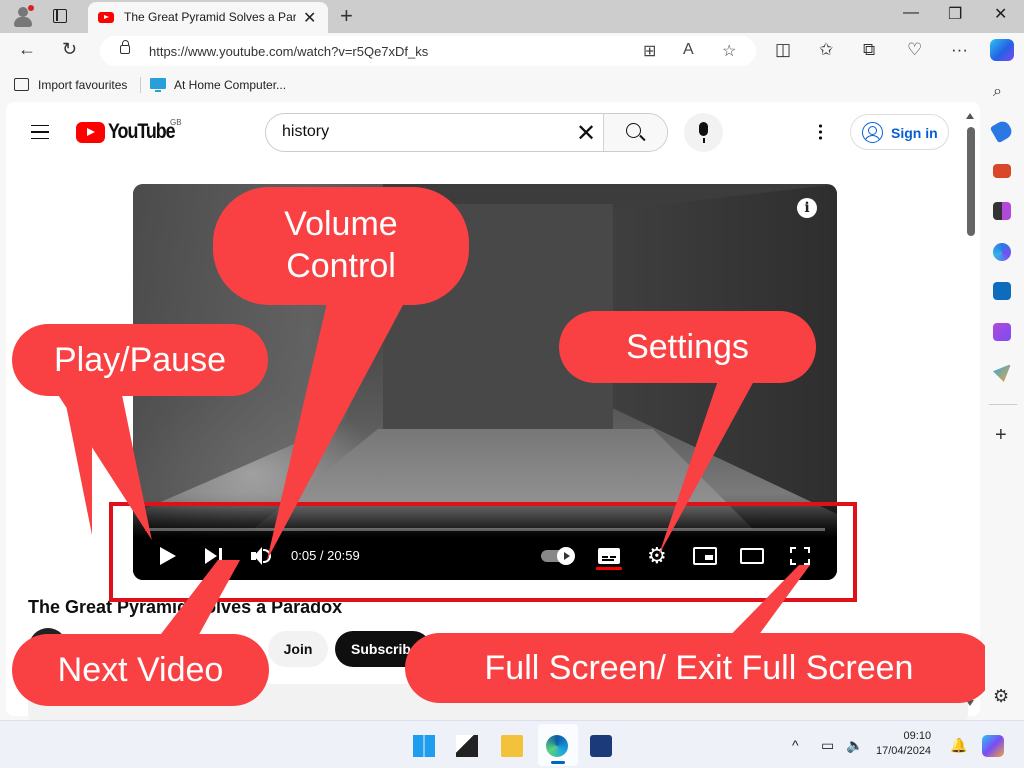 This screenshot has width=1024, height=768. I want to click on monitor-icon, so click(158, 85).